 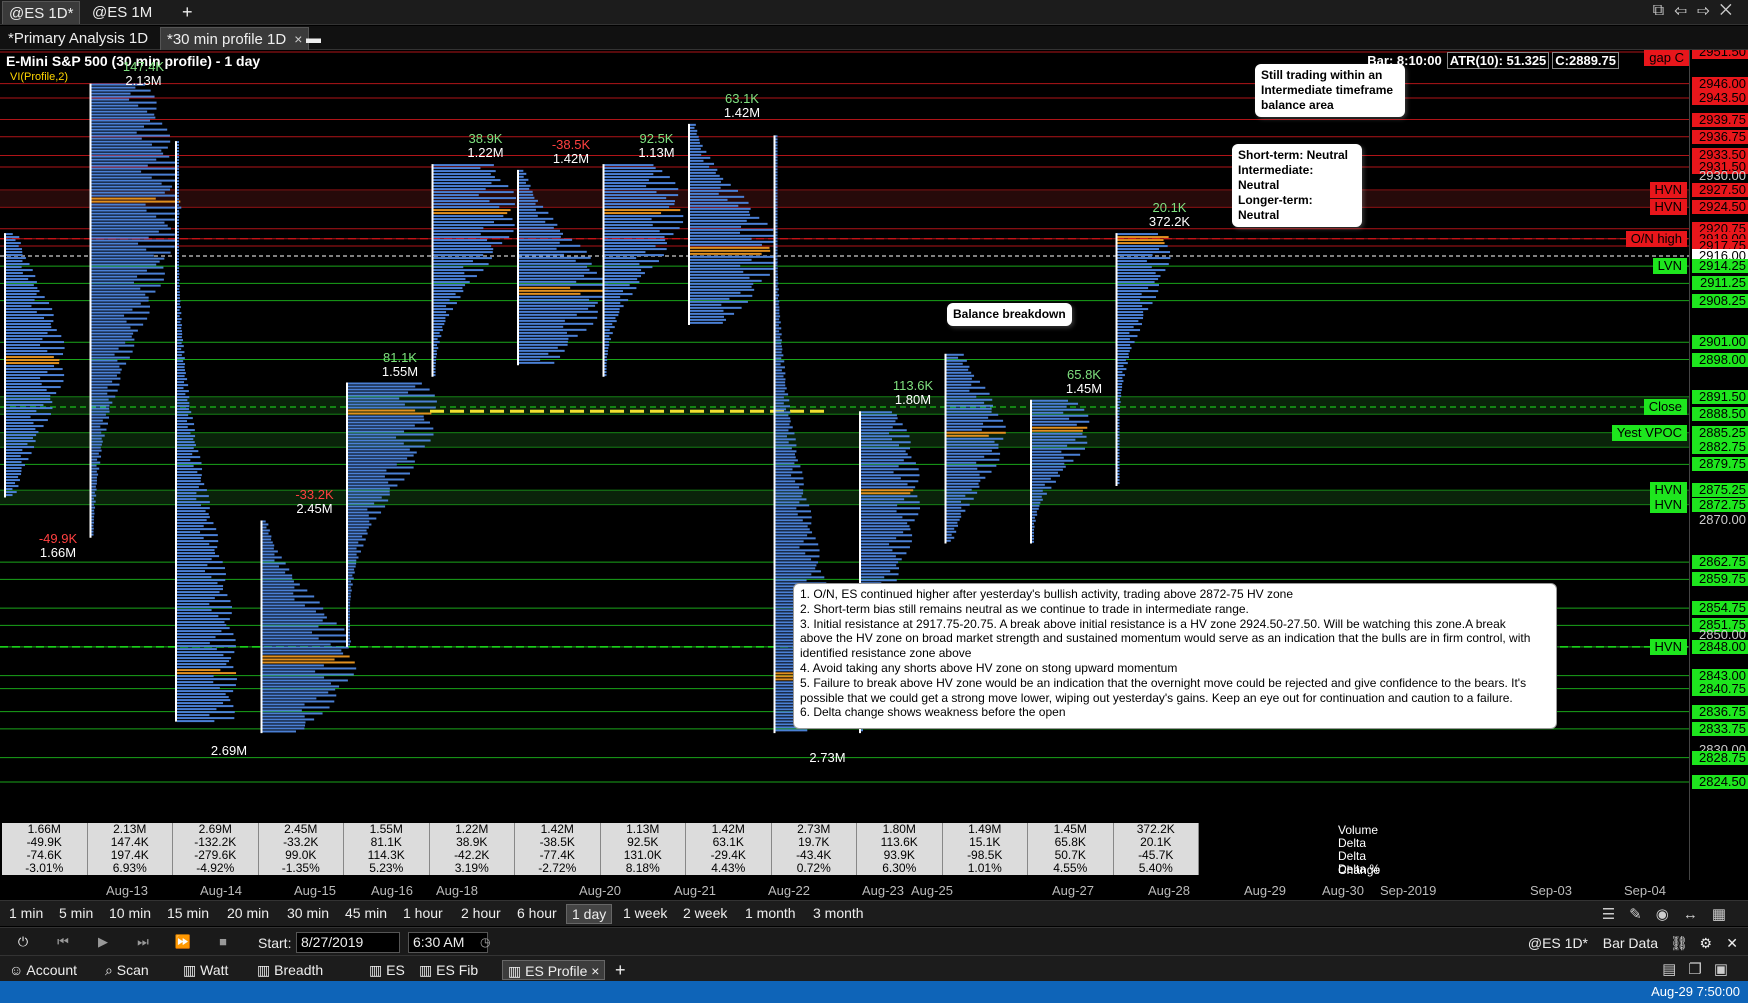 I want to click on chart-tools: ☰✎◉↔▦, so click(x=1671, y=914).